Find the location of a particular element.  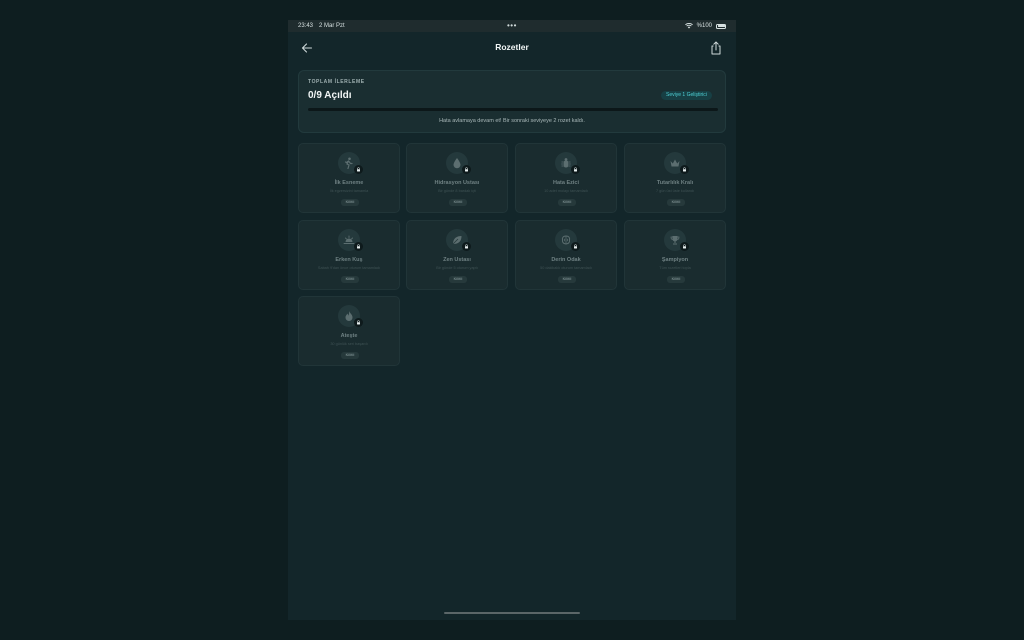

badge-name: Erken Kuş is located at coordinates (349, 260).